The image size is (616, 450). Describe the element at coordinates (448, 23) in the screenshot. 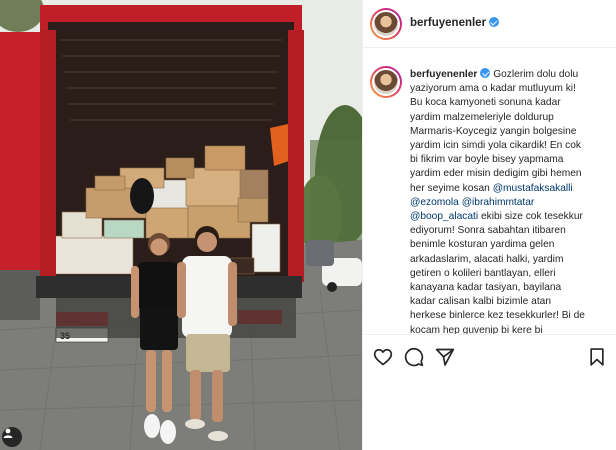

I see `username-text: berfuyenenler` at that location.